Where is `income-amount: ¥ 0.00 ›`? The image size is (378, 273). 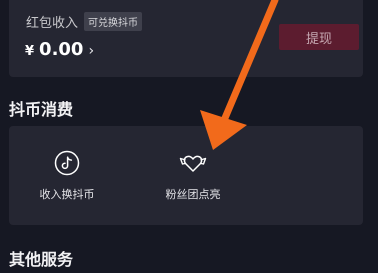 income-amount: ¥ 0.00 › is located at coordinates (59, 49).